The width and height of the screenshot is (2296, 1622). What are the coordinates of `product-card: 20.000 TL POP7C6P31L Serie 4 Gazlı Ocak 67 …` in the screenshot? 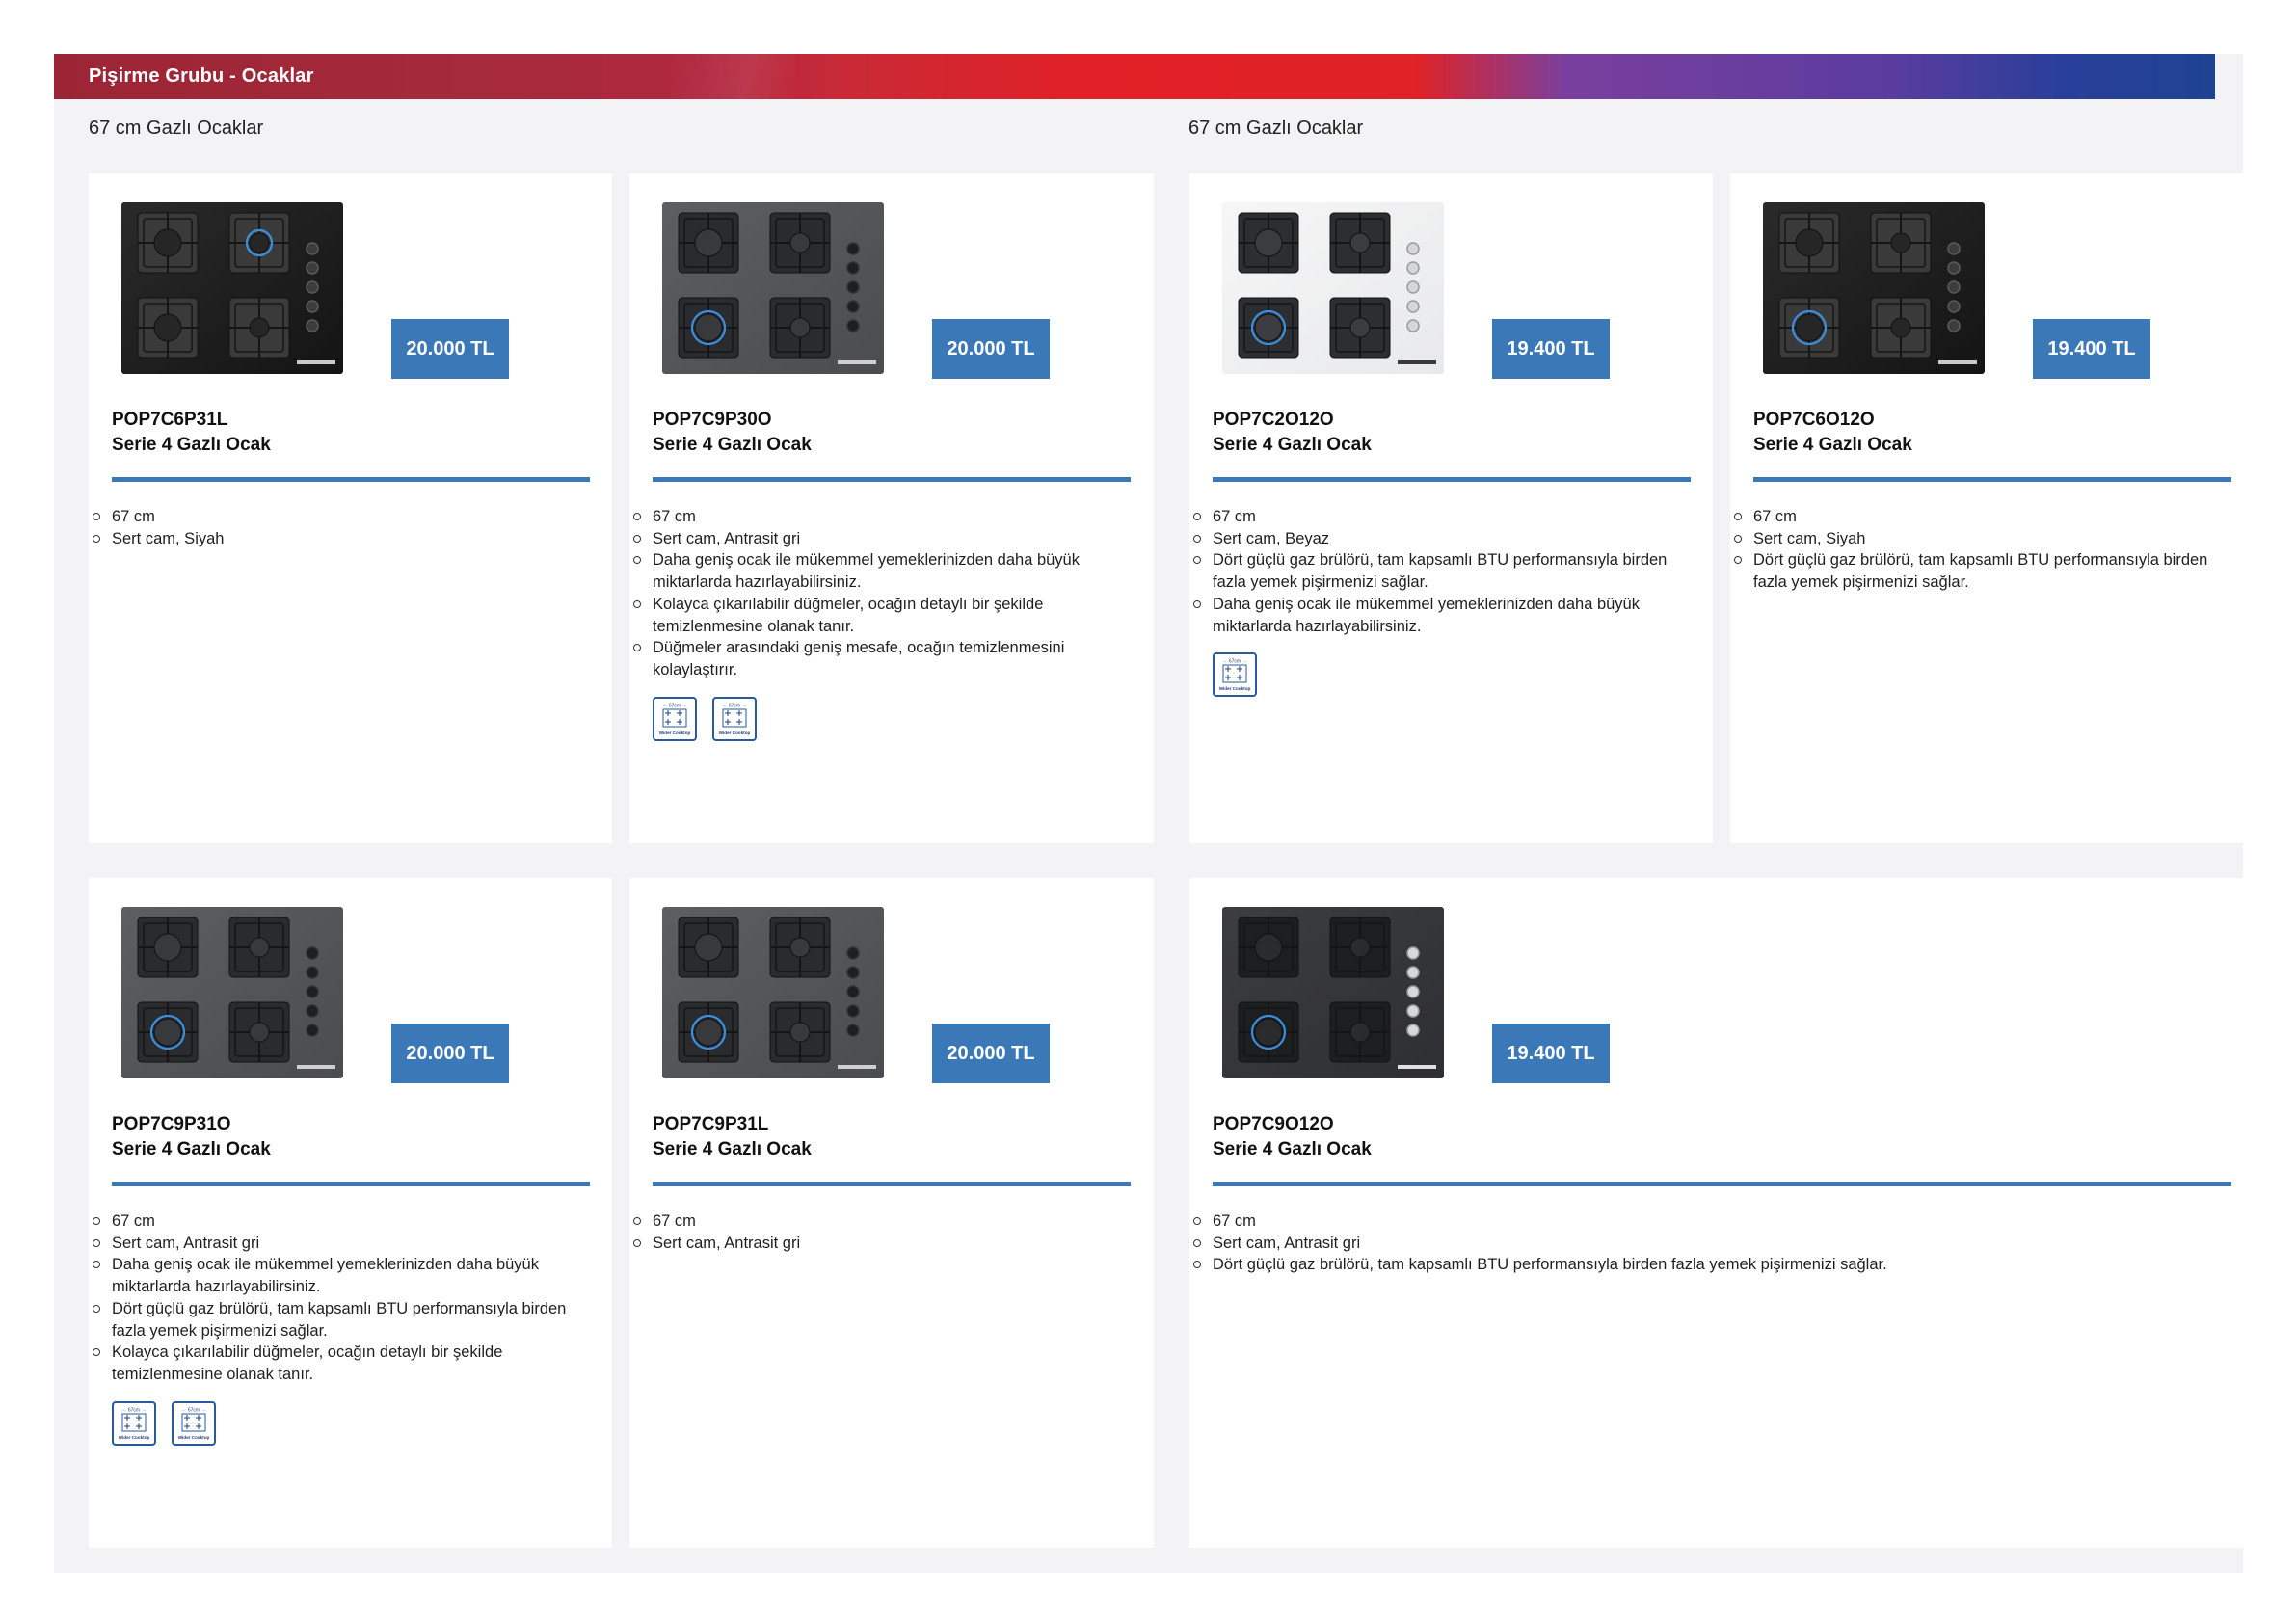 It's located at (351, 508).